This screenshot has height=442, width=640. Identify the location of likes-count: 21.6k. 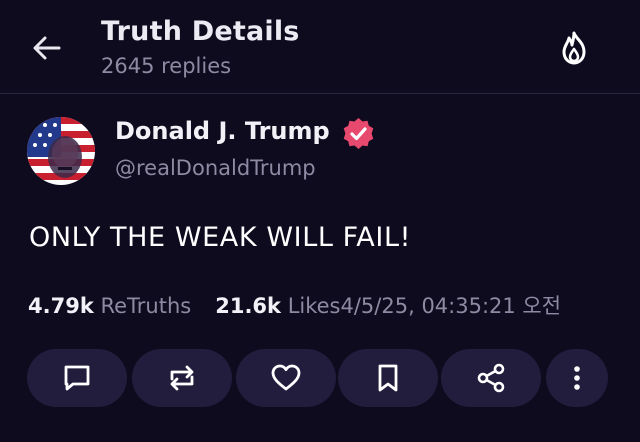
(248, 306).